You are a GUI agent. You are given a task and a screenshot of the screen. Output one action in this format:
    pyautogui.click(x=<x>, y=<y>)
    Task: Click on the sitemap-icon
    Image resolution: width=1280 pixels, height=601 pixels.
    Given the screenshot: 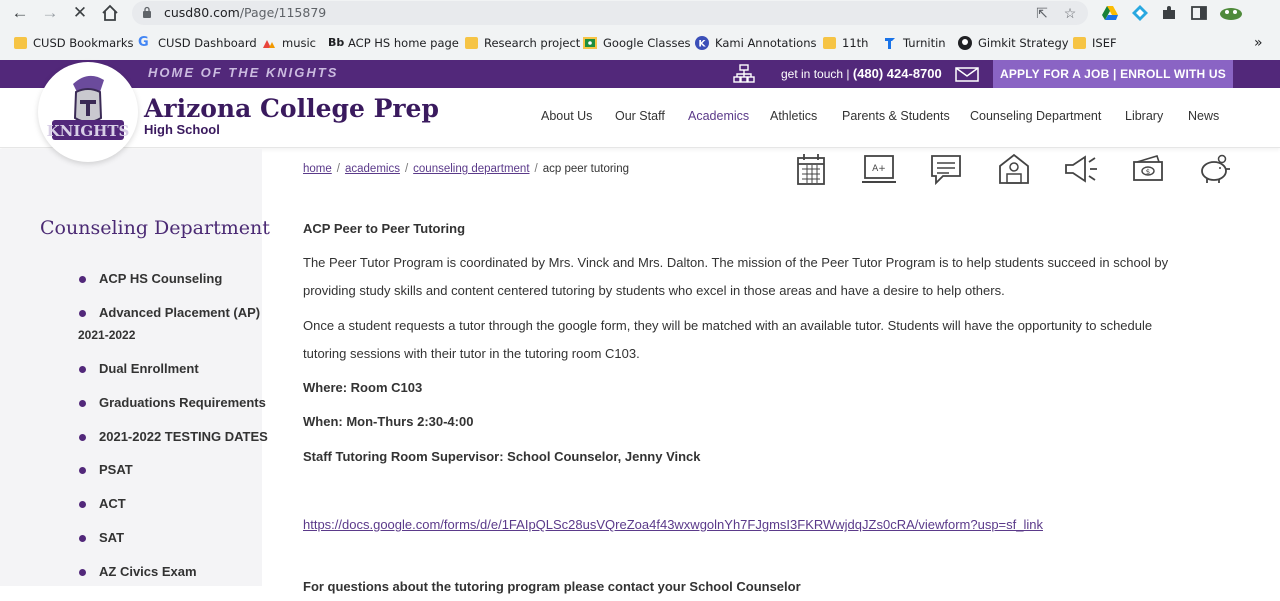 What is the action you would take?
    pyautogui.click(x=744, y=74)
    